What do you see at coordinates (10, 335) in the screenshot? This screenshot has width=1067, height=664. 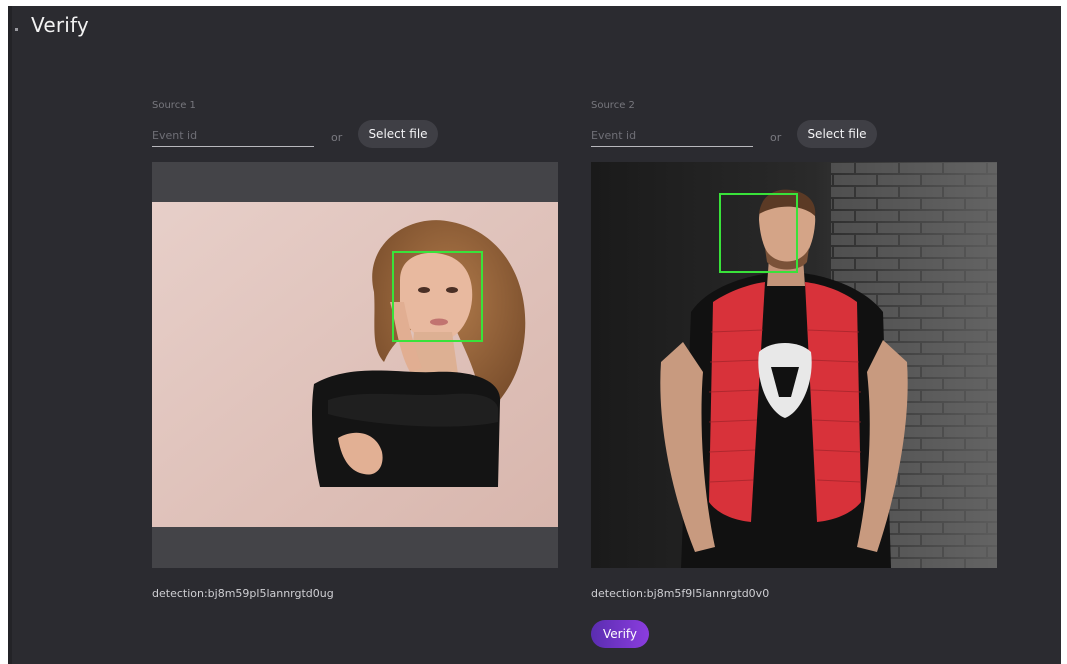 I see `sidebar-edge` at bounding box center [10, 335].